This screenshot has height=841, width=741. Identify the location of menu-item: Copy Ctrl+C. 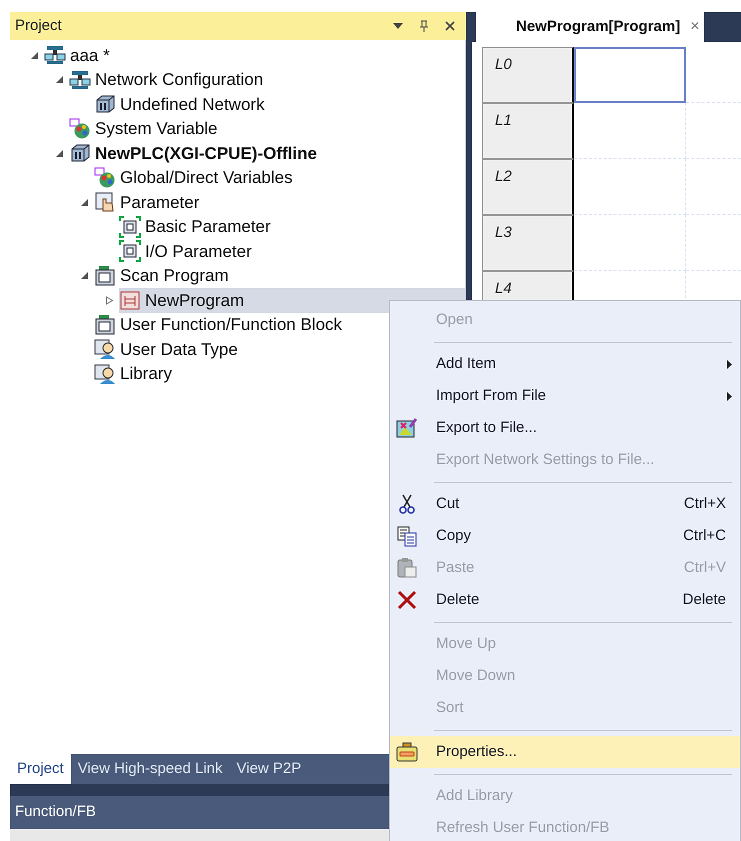
(565, 536).